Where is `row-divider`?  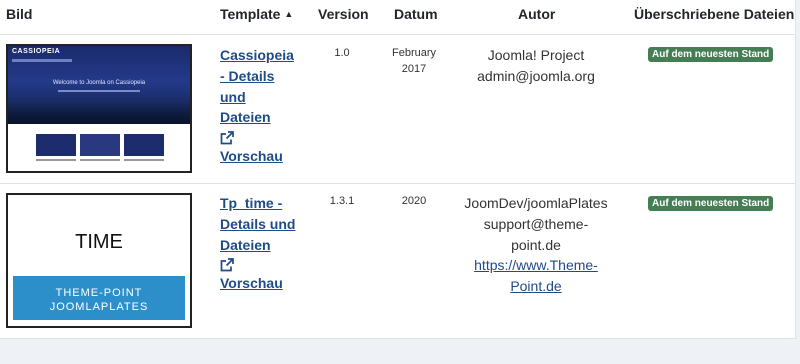 row-divider is located at coordinates (397, 183).